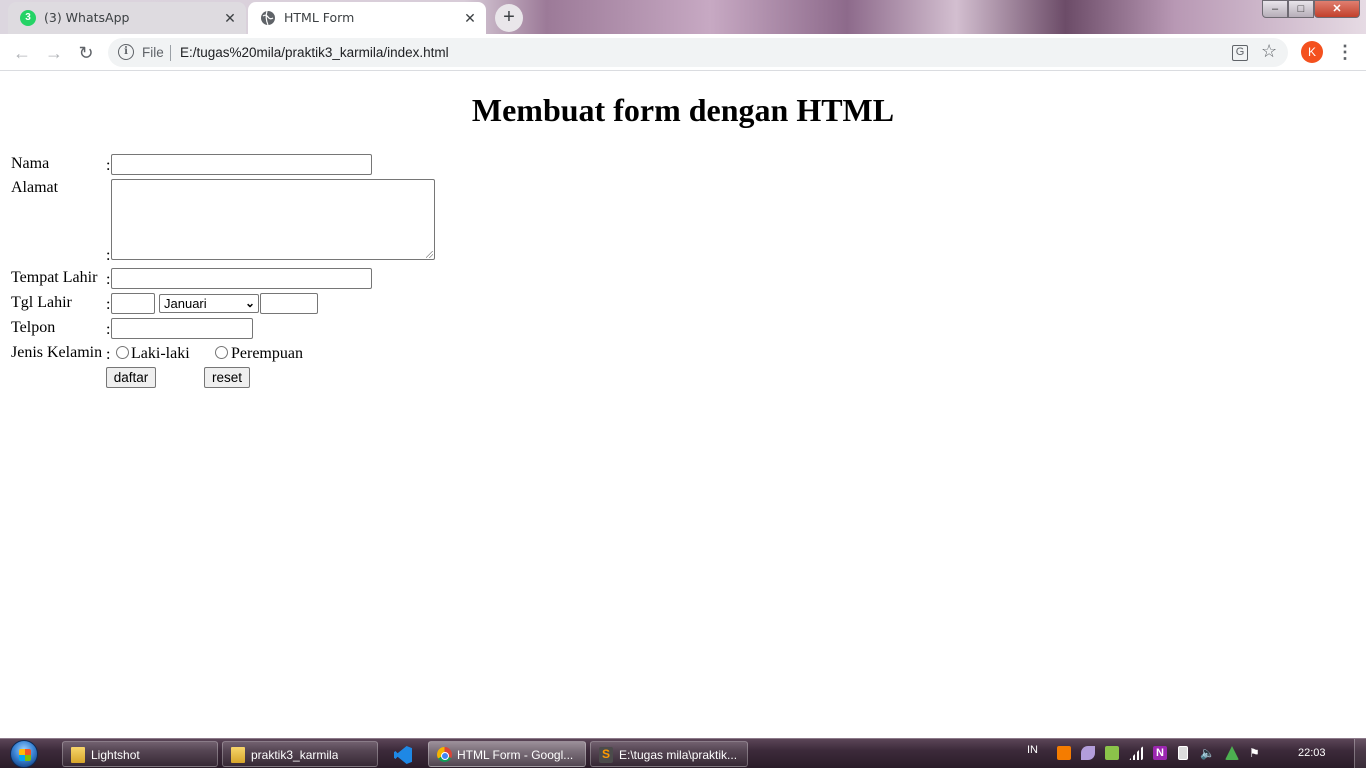 The width and height of the screenshot is (1366, 768). Describe the element at coordinates (182, 328) in the screenshot. I see `telpon-input` at that location.